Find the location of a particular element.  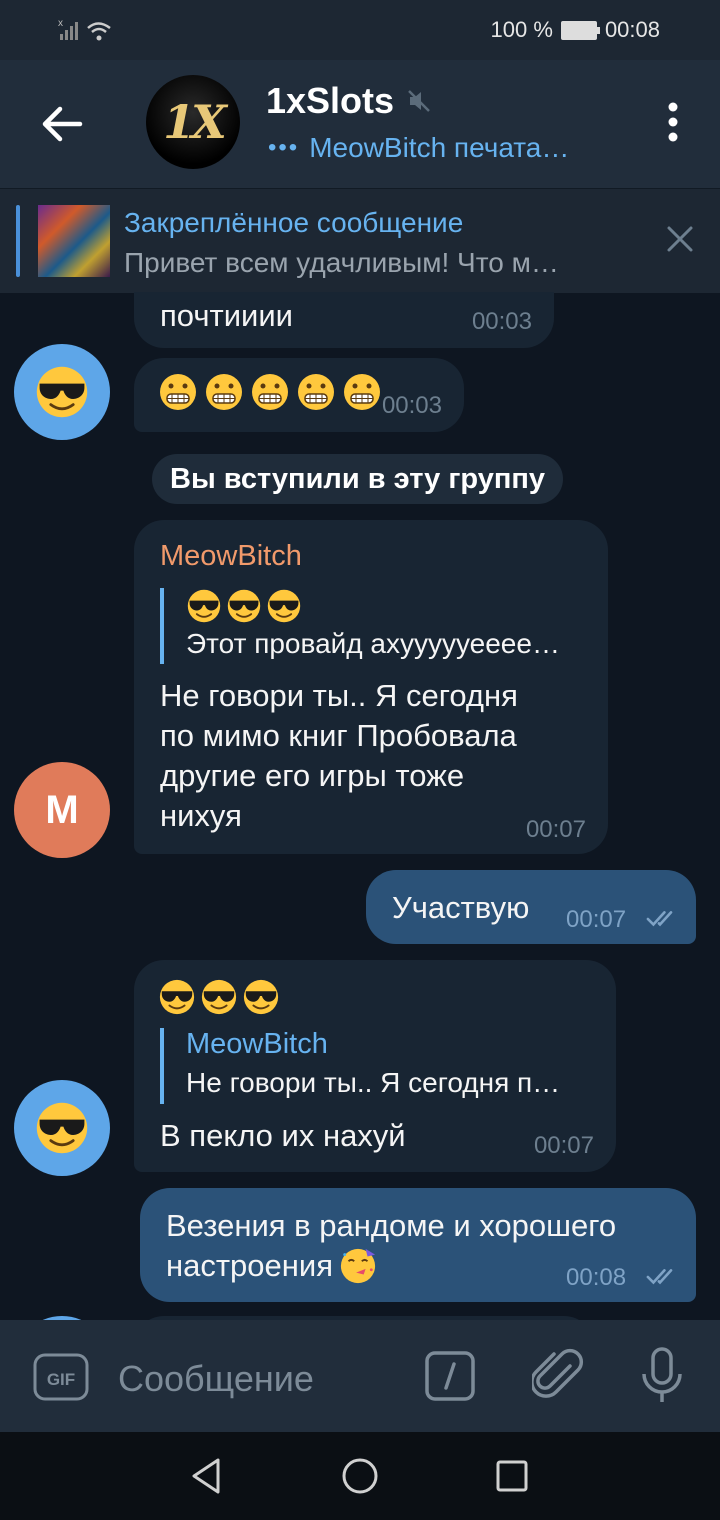

nav-recents-icon is located at coordinates (512, 1476).